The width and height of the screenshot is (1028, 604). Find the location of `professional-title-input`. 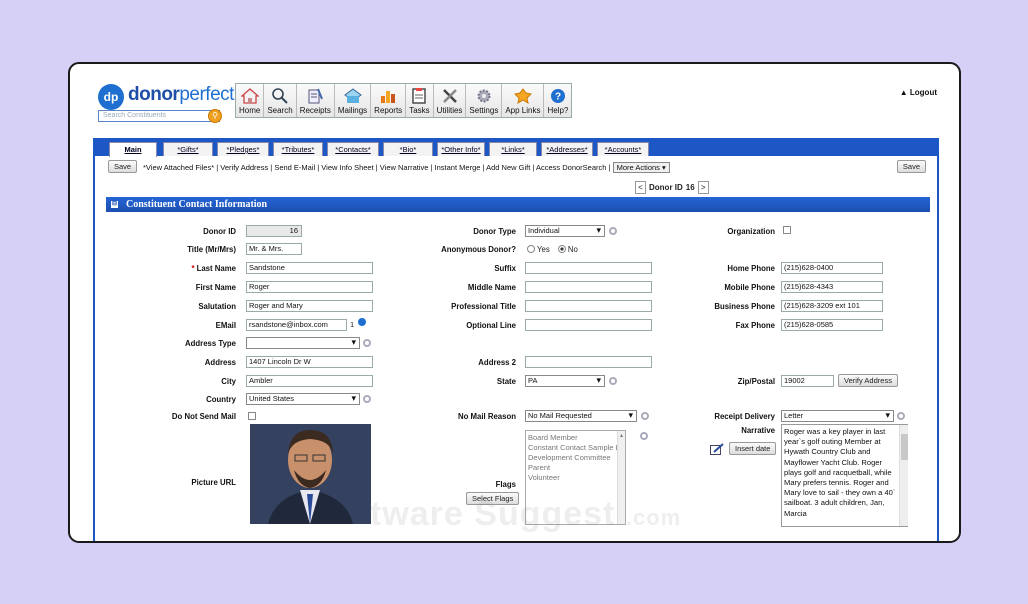

professional-title-input is located at coordinates (588, 306).